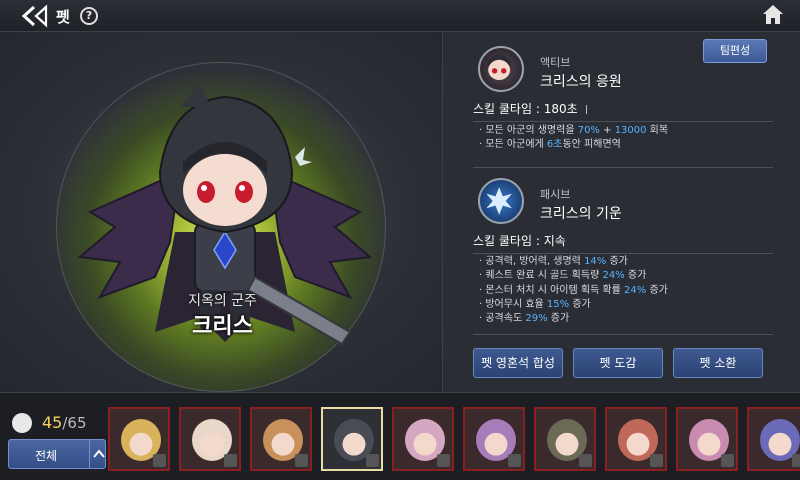 The image size is (800, 480). What do you see at coordinates (524, 319) in the screenshot?
I see `passive-skill-line: · 공격속도 29% 증가` at bounding box center [524, 319].